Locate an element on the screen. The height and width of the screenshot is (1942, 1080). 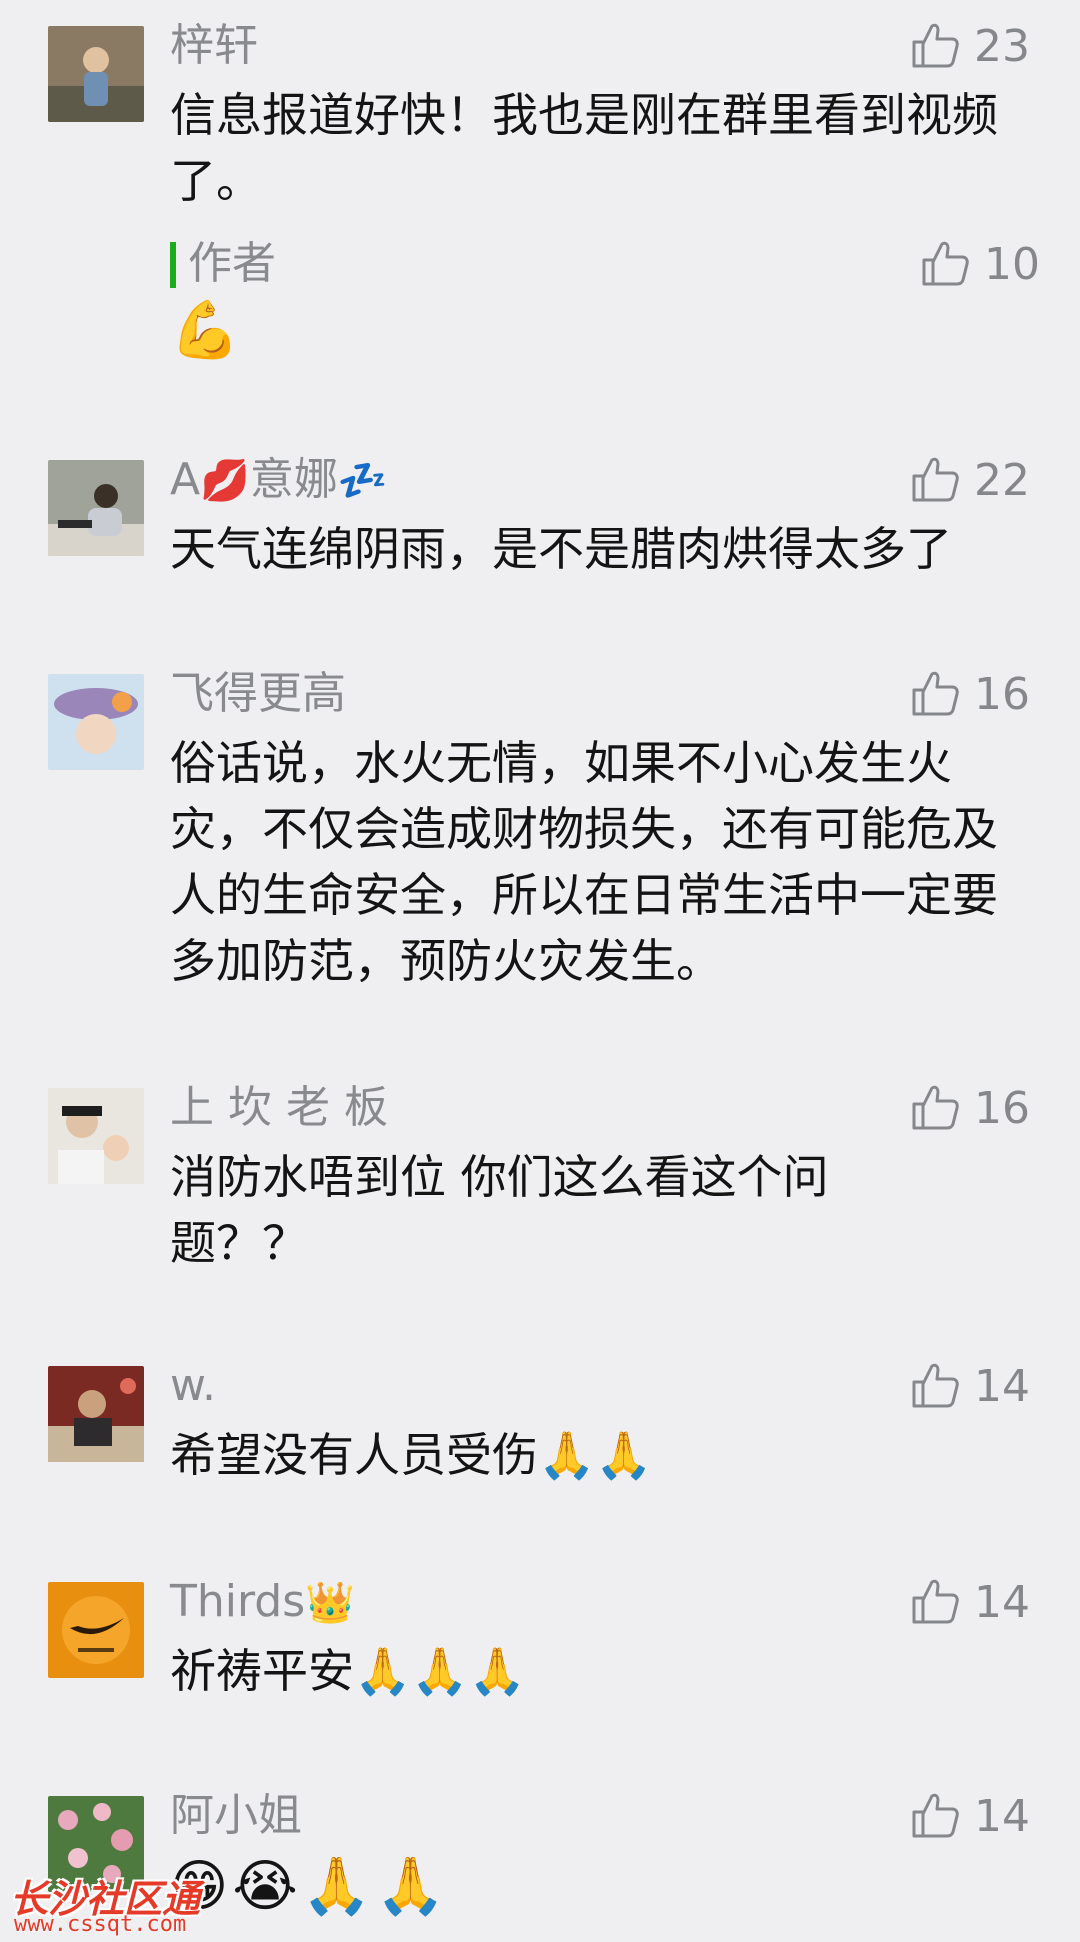
comment-text: 希望没有人员受伤🙏🙏 is located at coordinates (411, 1455).